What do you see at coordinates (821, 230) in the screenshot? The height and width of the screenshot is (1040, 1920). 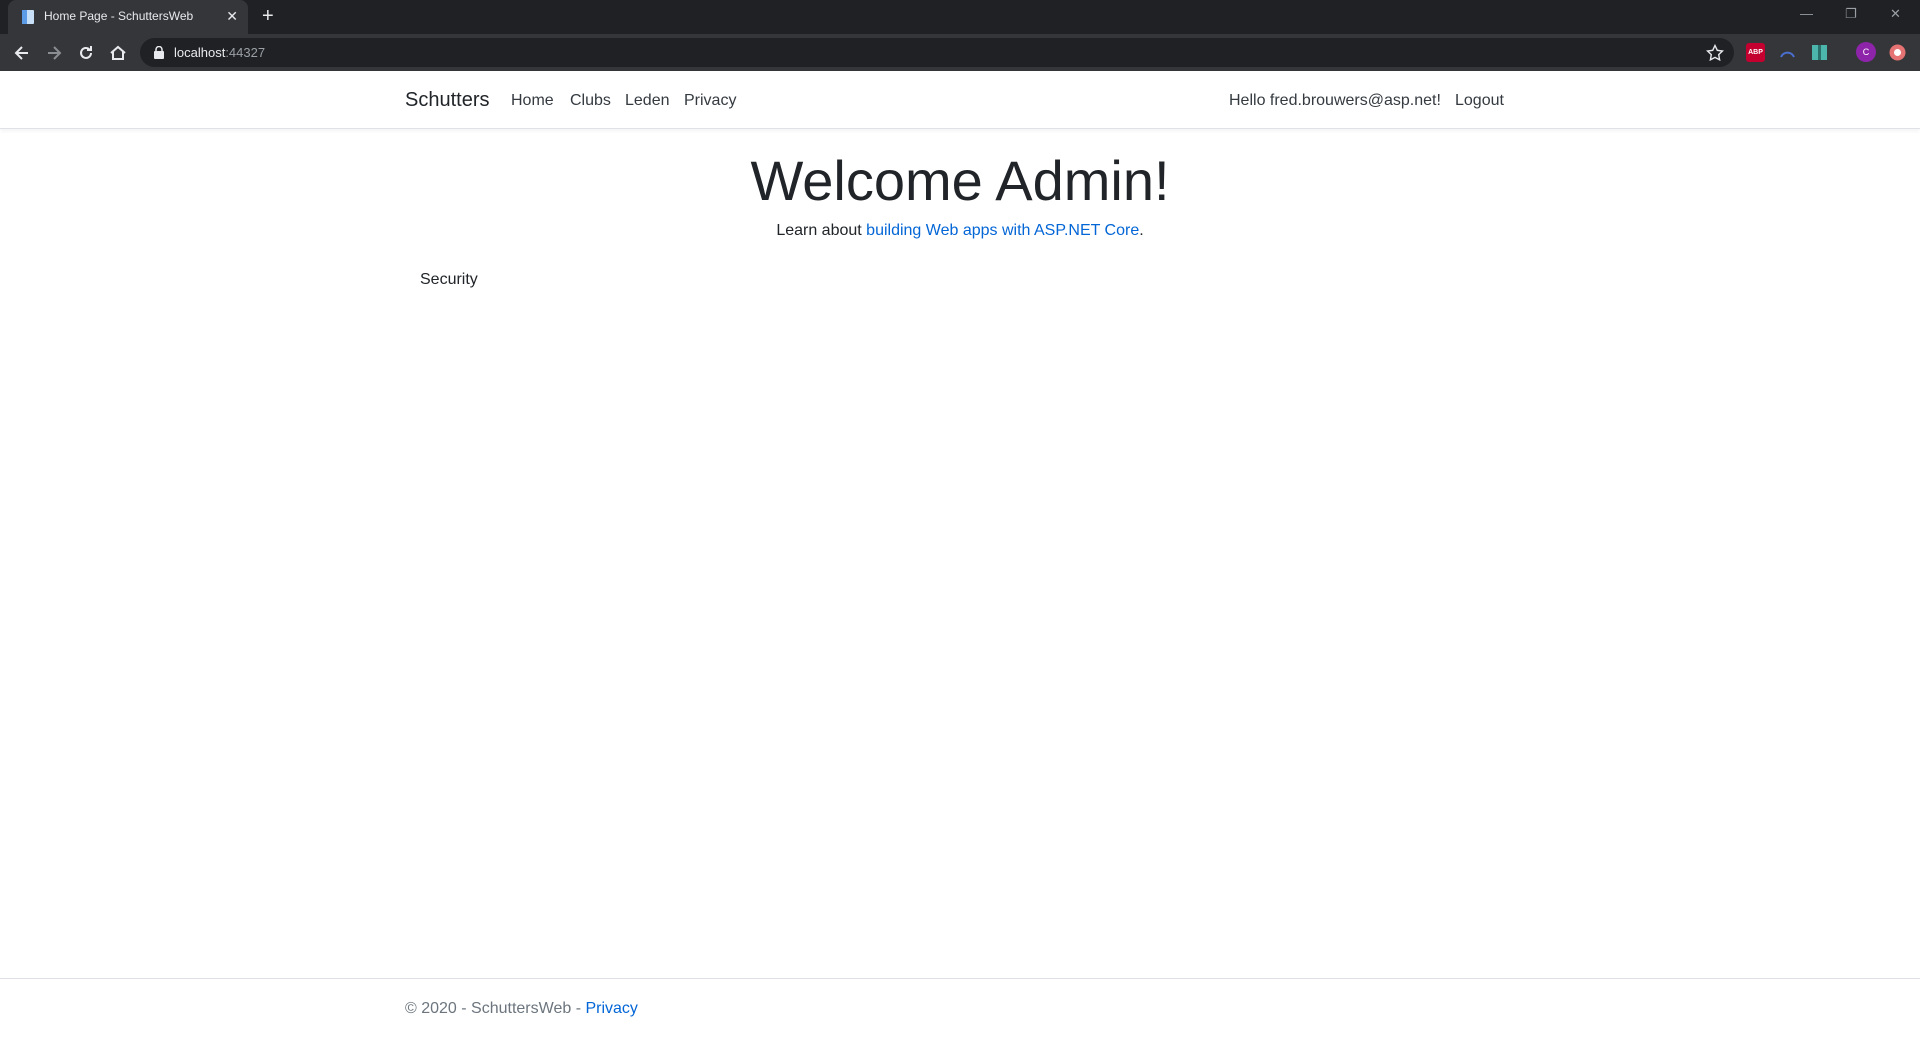 I see `learn-prefix: Learn about` at bounding box center [821, 230].